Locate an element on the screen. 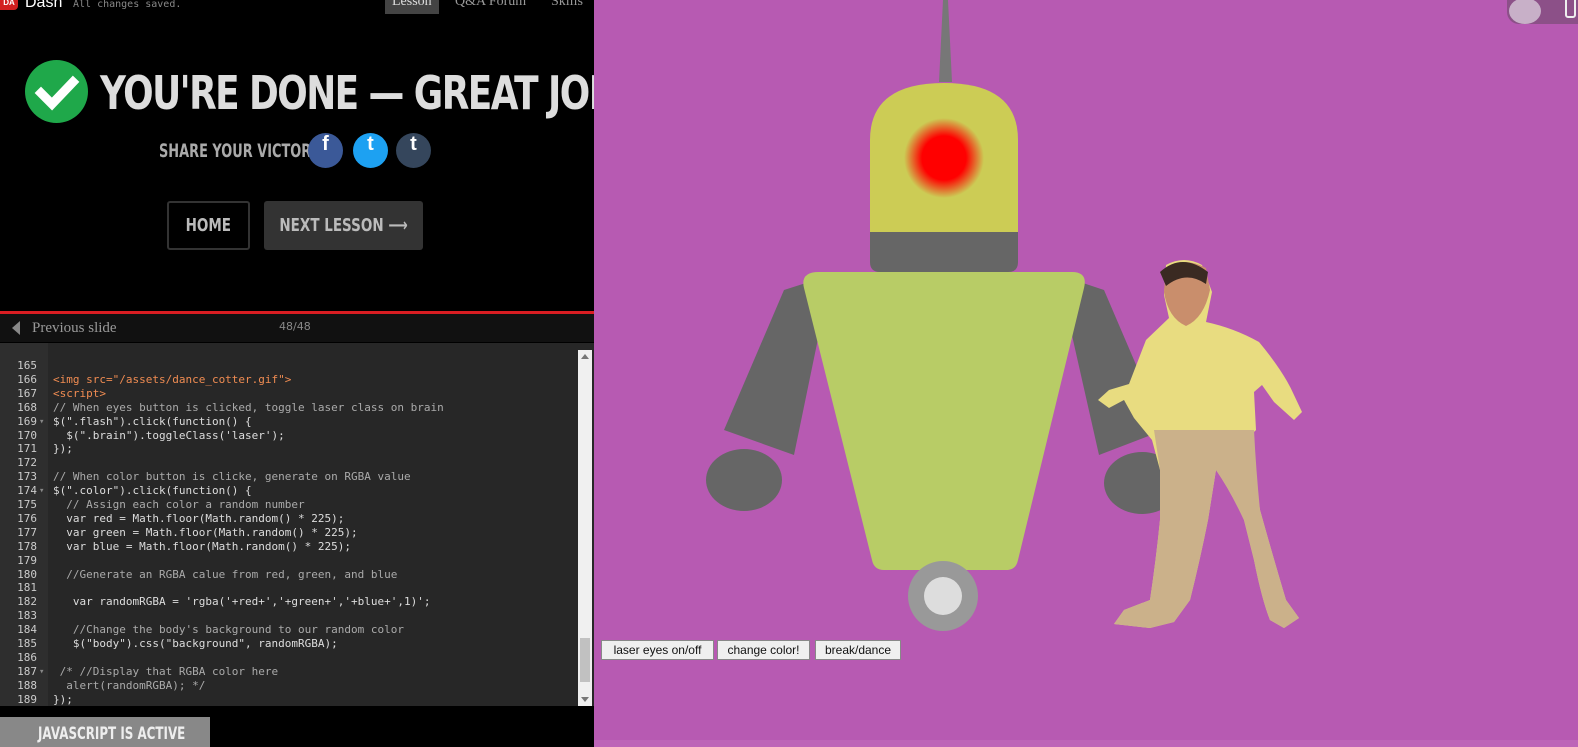 This screenshot has width=1578, height=747. robot-neck is located at coordinates (944, 252).